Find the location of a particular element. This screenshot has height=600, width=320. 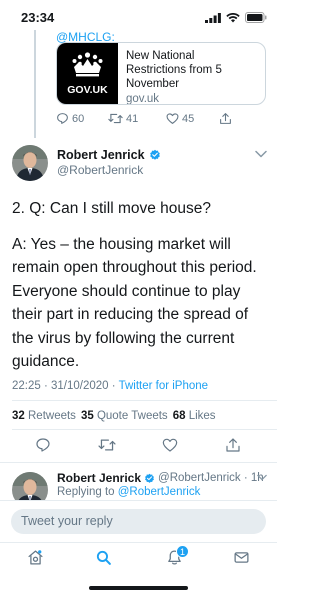

retweets-stat: 32 Retweets is located at coordinates (44, 416).